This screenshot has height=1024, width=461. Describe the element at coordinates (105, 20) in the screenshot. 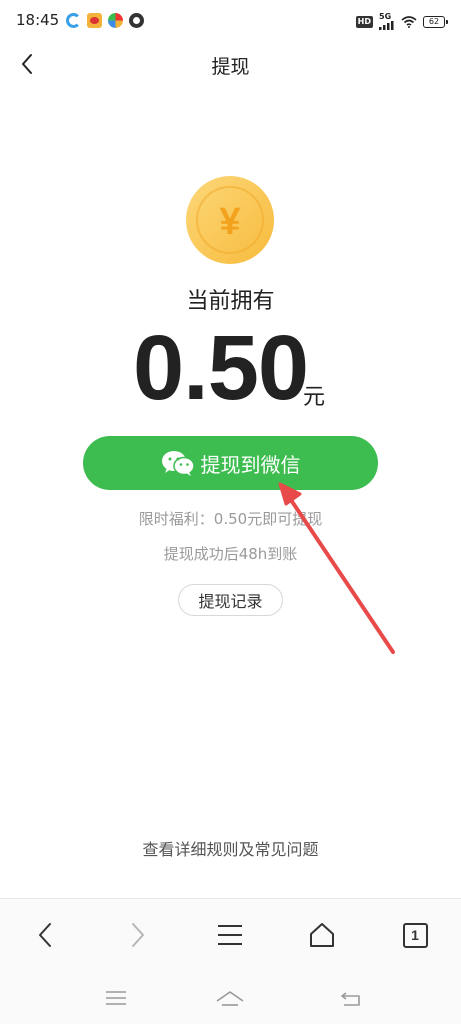

I see `notification-icons` at that location.